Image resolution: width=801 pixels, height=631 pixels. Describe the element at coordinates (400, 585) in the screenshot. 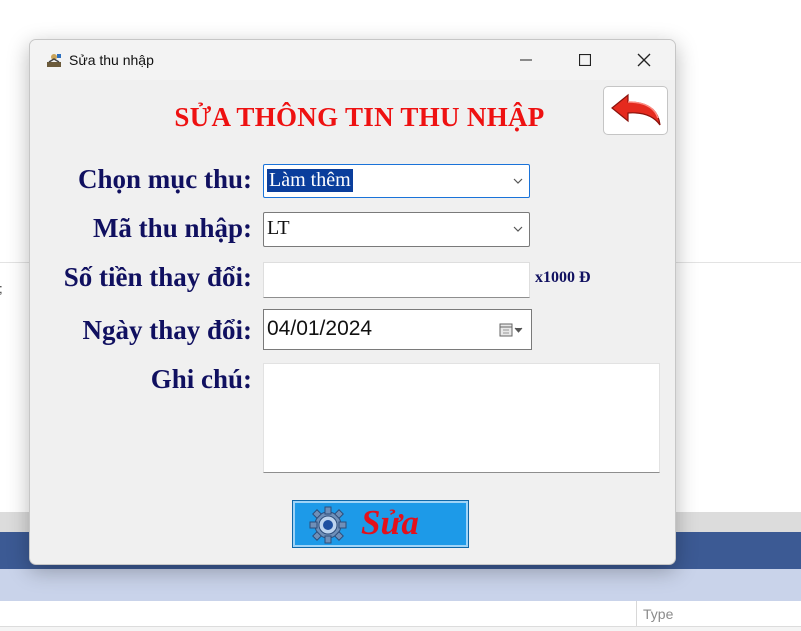

I see `background-subheader-band` at that location.